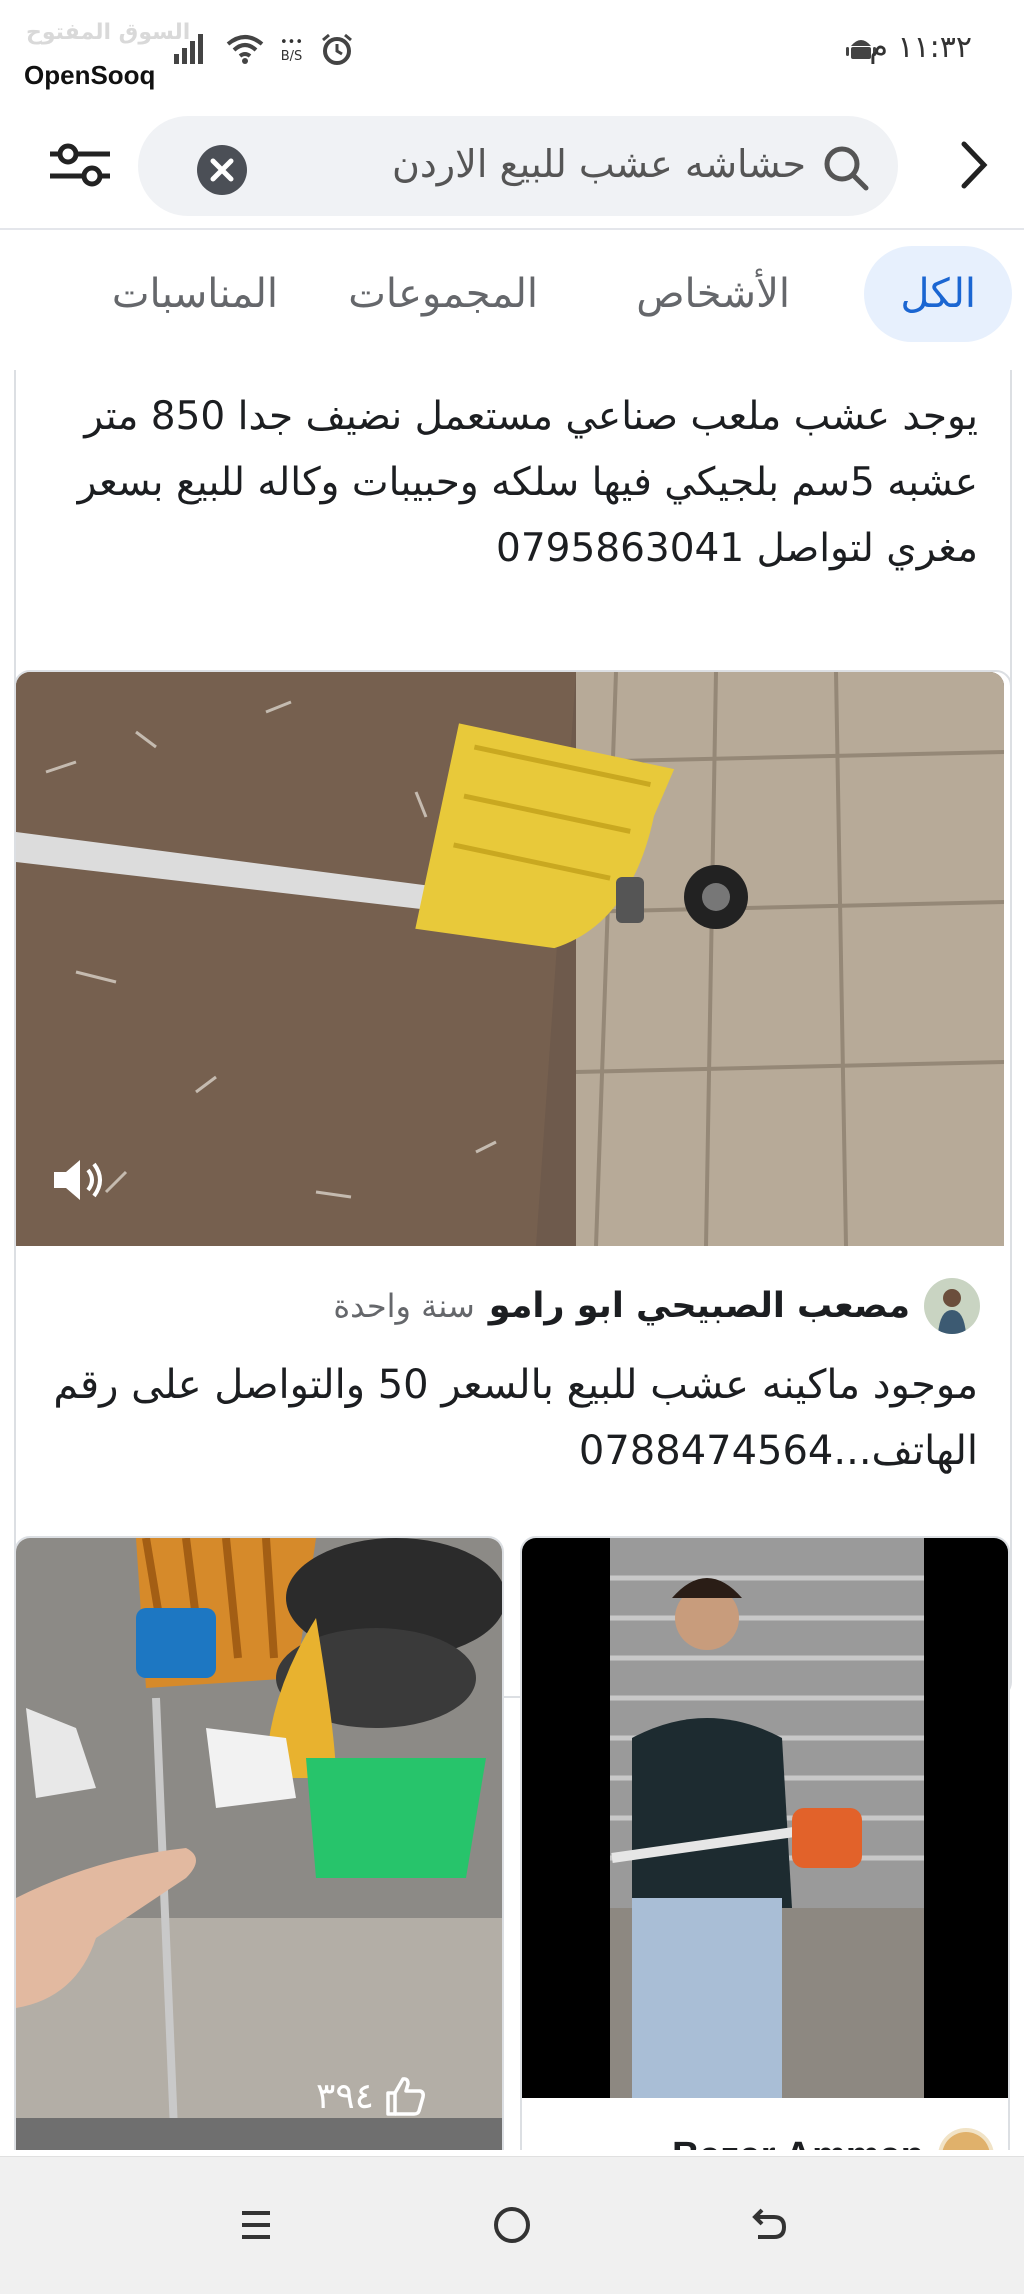 This screenshot has height=2294, width=1024. I want to click on reaction-row: ٣٩٤, so click(372, 2096).